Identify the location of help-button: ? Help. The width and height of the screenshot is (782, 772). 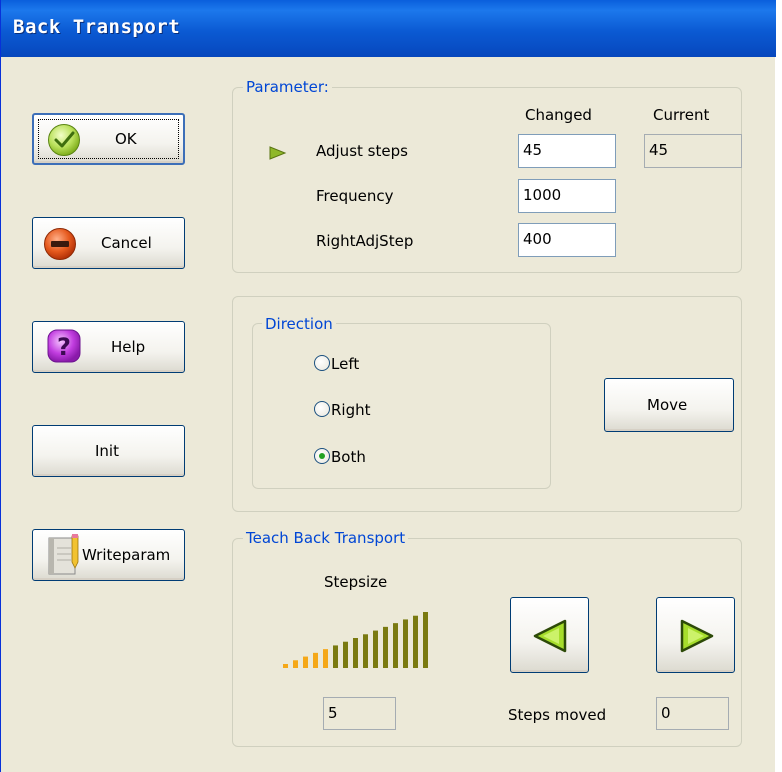
(108, 347).